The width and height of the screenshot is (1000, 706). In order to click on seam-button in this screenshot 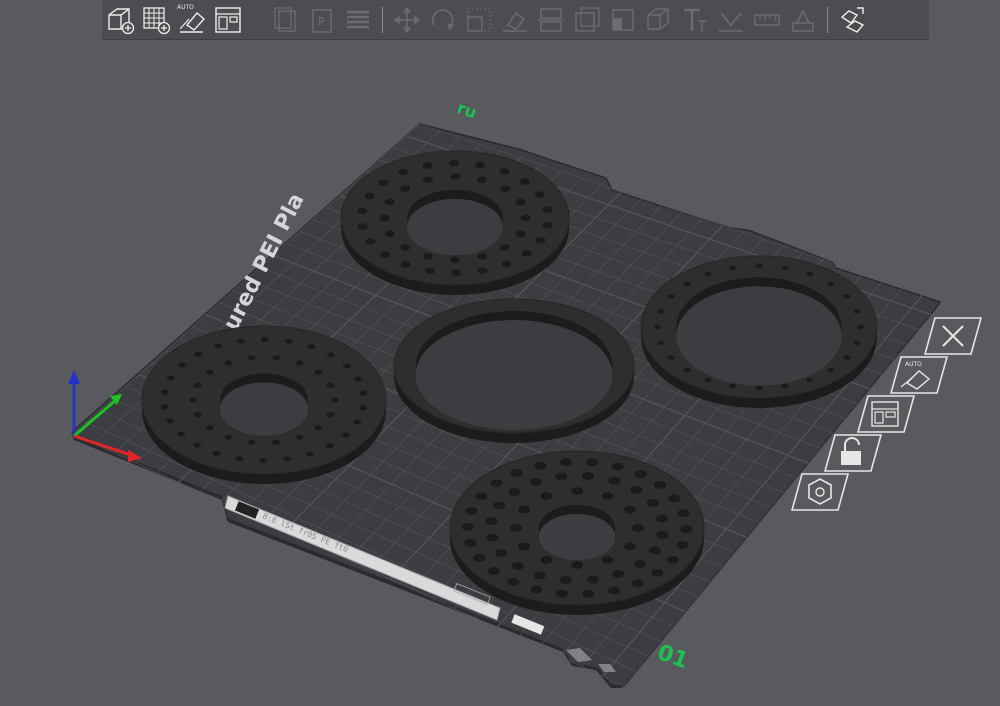, I will do `click(623, 20)`.